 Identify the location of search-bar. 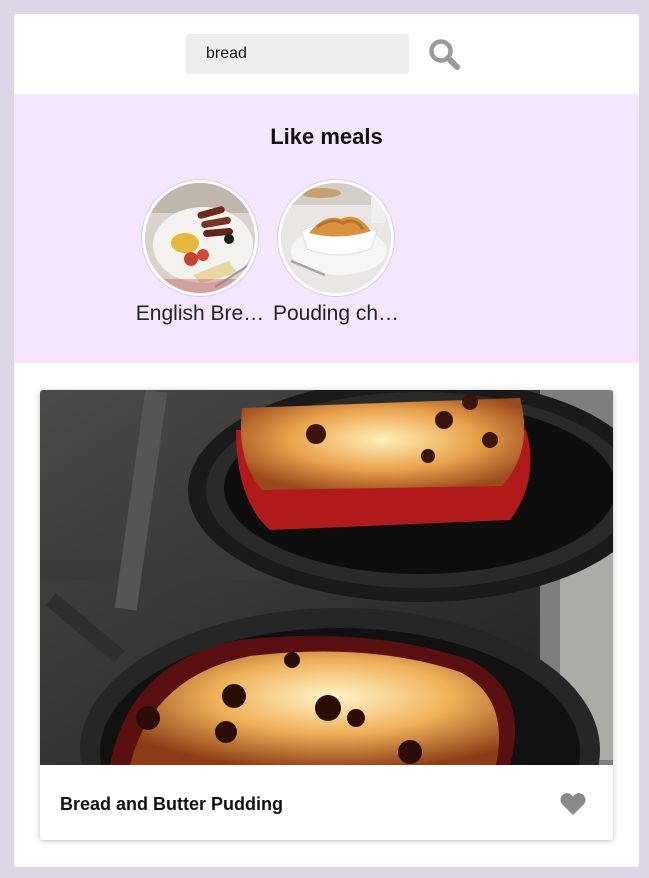
(326, 54).